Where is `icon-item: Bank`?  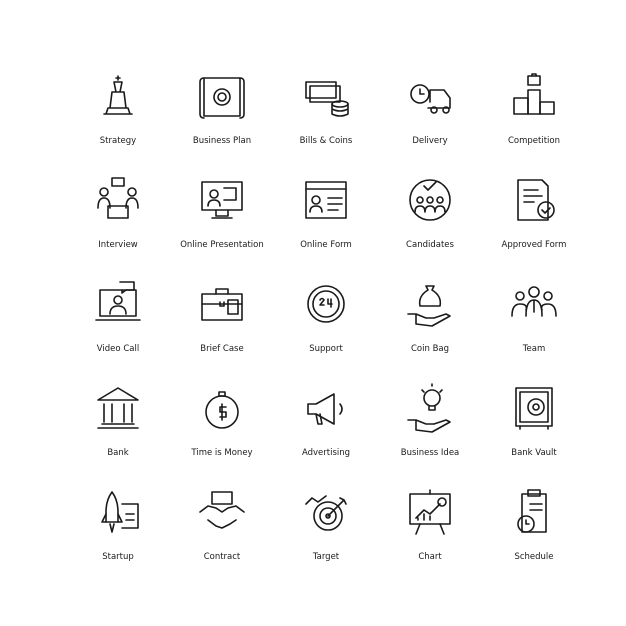
icon-item: Bank is located at coordinates (118, 430).